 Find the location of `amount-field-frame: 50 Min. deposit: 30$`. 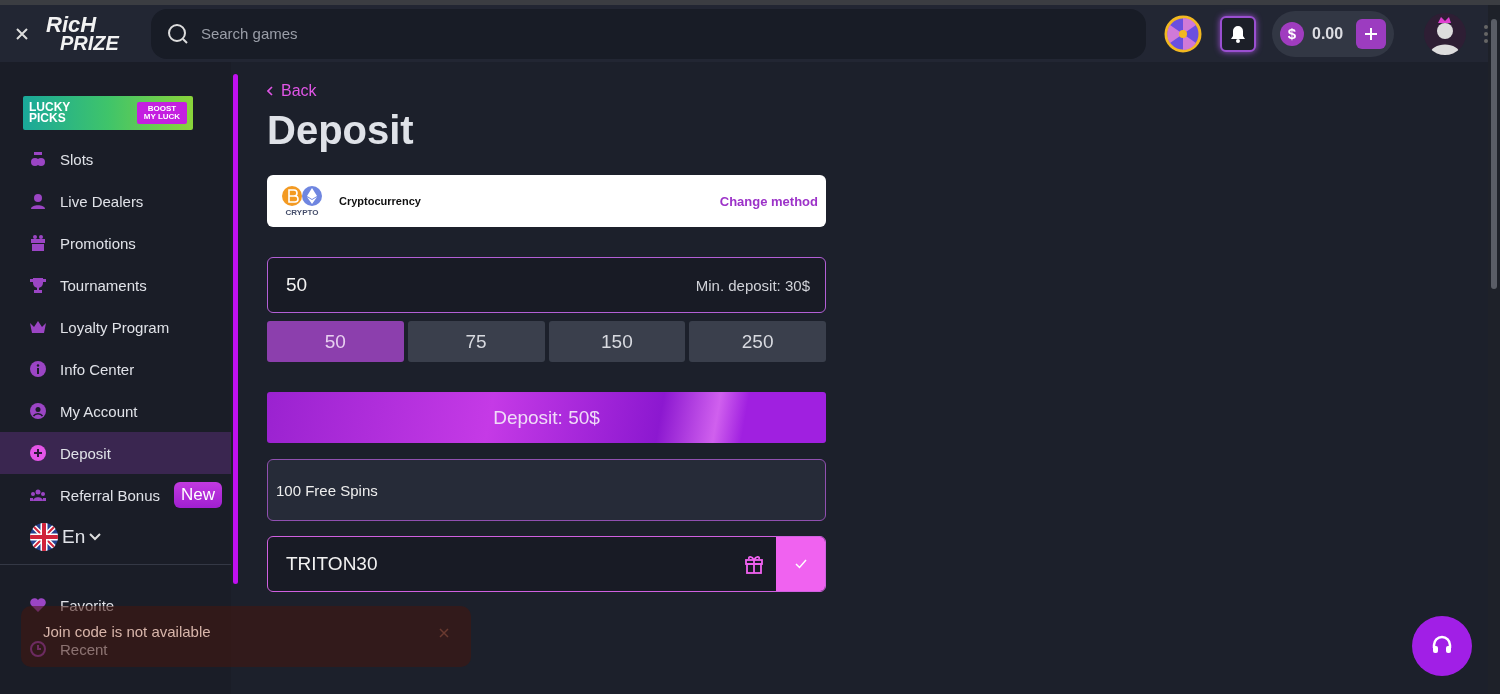

amount-field-frame: 50 Min. deposit: 30$ is located at coordinates (546, 285).